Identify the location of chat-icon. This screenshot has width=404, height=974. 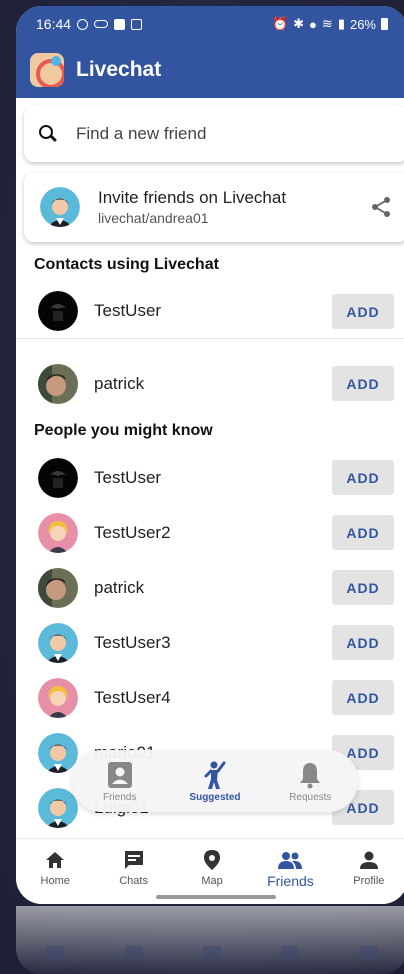
(133, 860).